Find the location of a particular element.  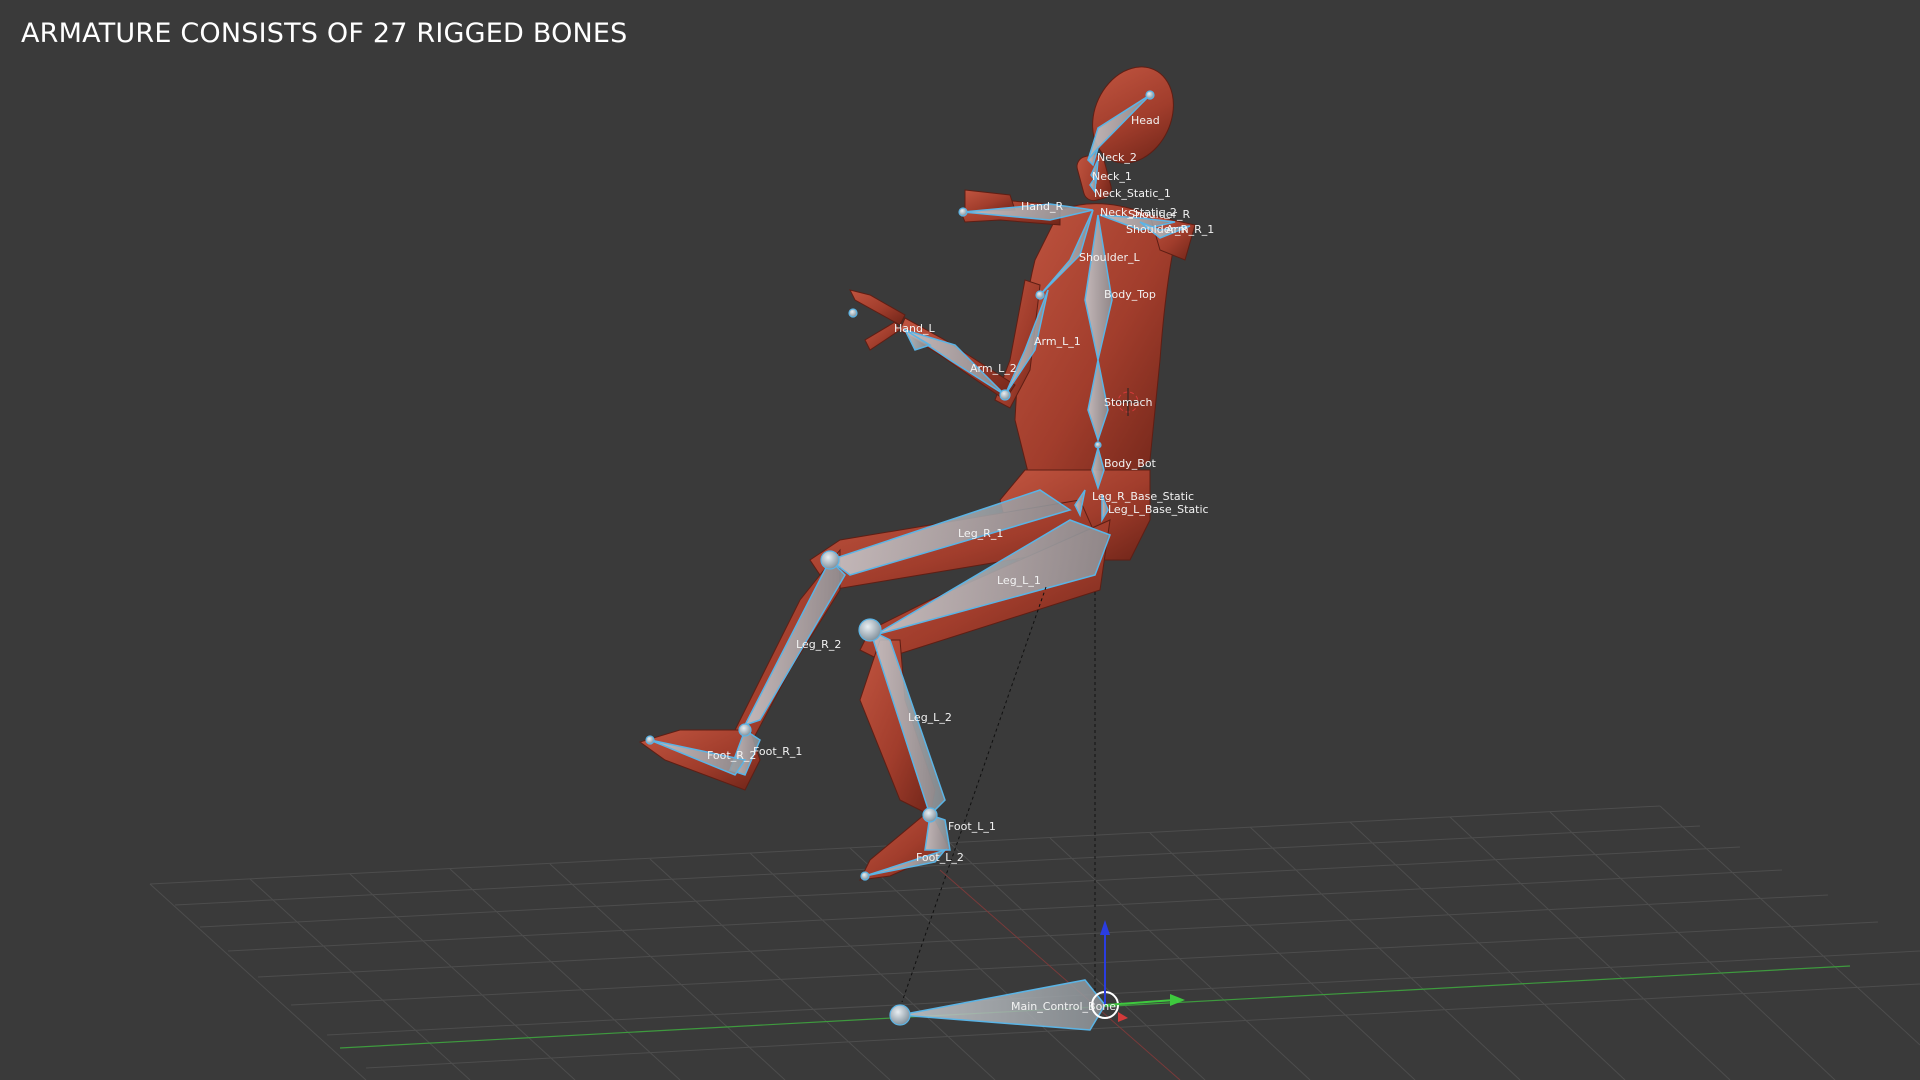

bone-label-shoulder-l: Shoulder_L is located at coordinates (1109, 257).